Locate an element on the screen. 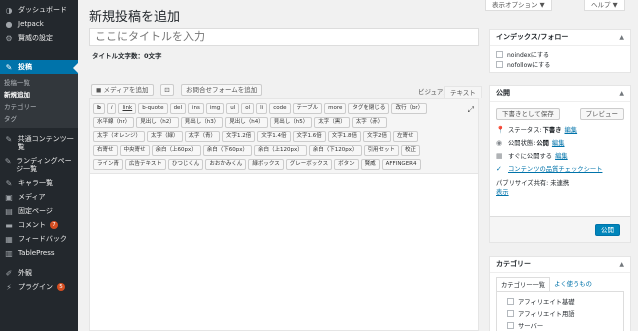 This screenshot has height=331, width=638. quality-check-link: コンテンツの品質チェックシート is located at coordinates (555, 168).